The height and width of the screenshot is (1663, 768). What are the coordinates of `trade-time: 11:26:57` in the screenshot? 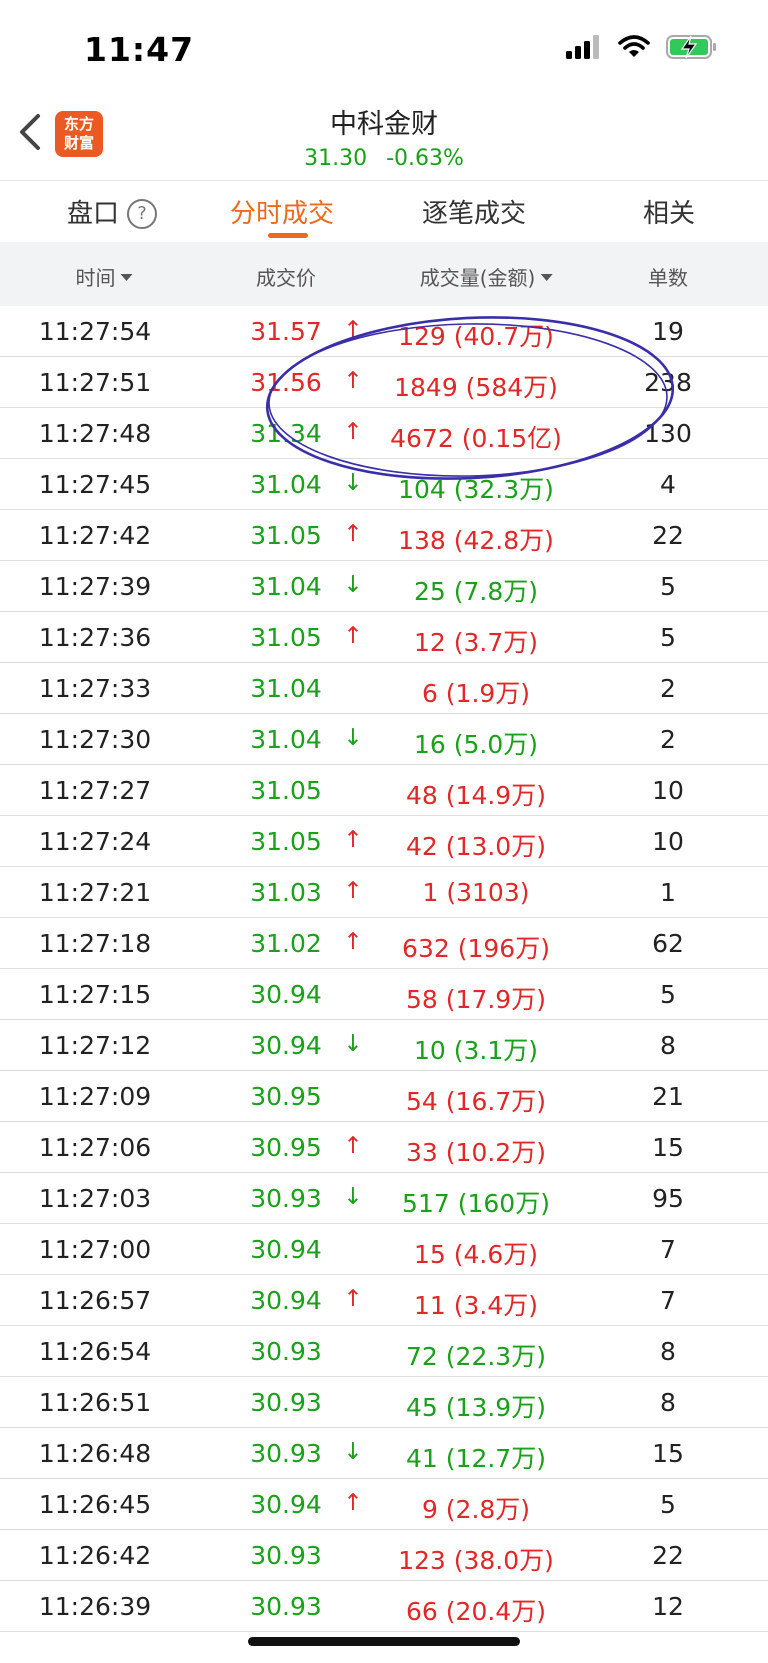 It's located at (95, 1300).